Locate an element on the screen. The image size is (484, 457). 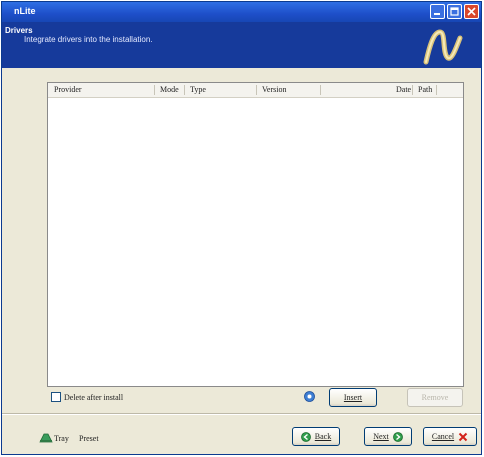
column-date: Date is located at coordinates (403, 90).